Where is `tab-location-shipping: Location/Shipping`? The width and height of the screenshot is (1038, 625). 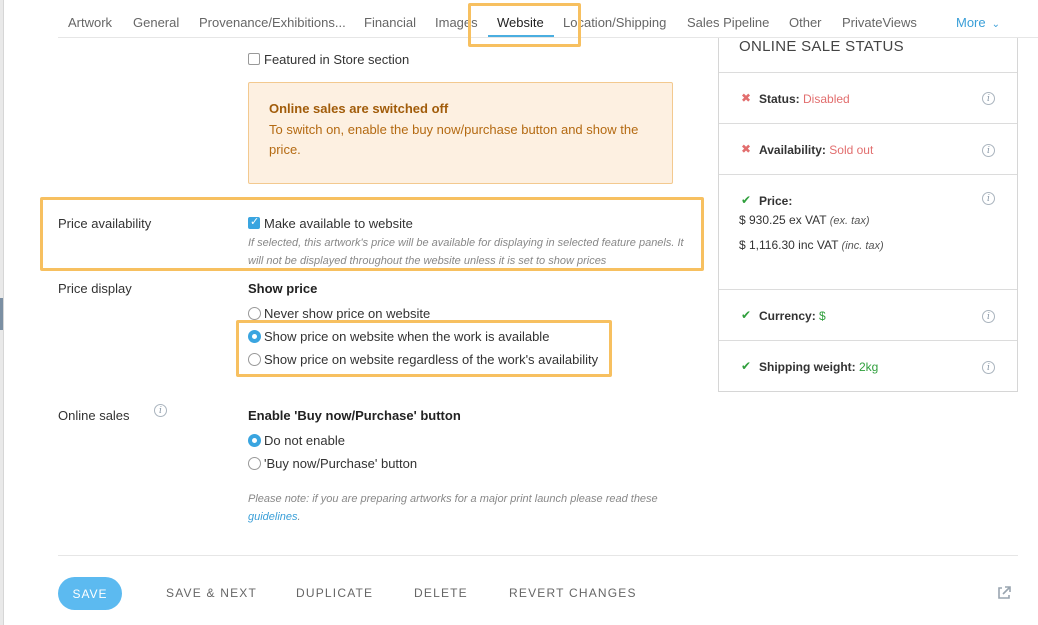
tab-location-shipping: Location/Shipping is located at coordinates (614, 22).